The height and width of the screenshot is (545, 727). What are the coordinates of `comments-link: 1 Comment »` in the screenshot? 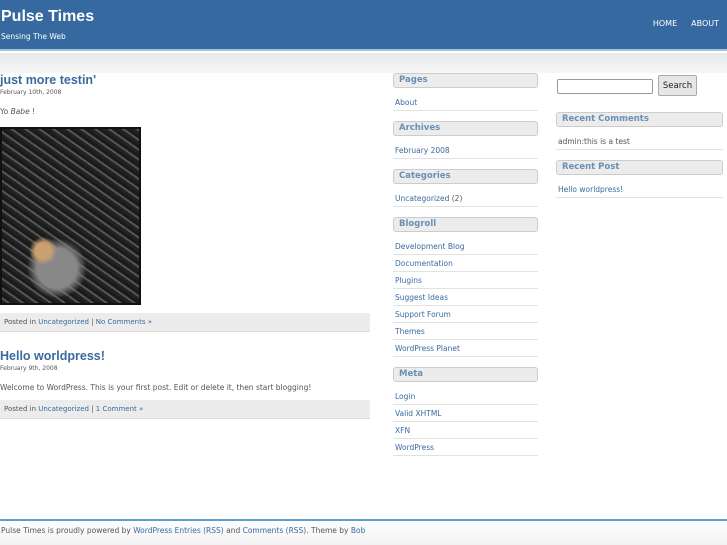 It's located at (119, 409).